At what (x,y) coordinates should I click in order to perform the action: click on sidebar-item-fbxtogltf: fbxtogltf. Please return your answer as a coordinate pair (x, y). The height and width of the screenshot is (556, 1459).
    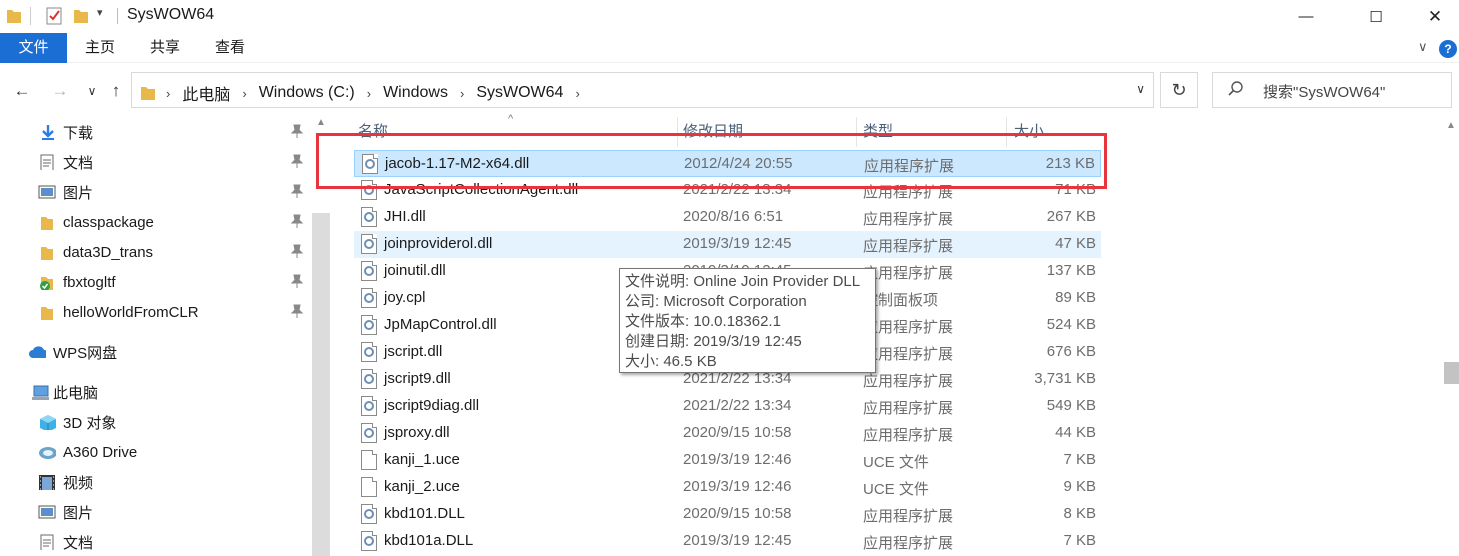
    Looking at the image, I should click on (155, 282).